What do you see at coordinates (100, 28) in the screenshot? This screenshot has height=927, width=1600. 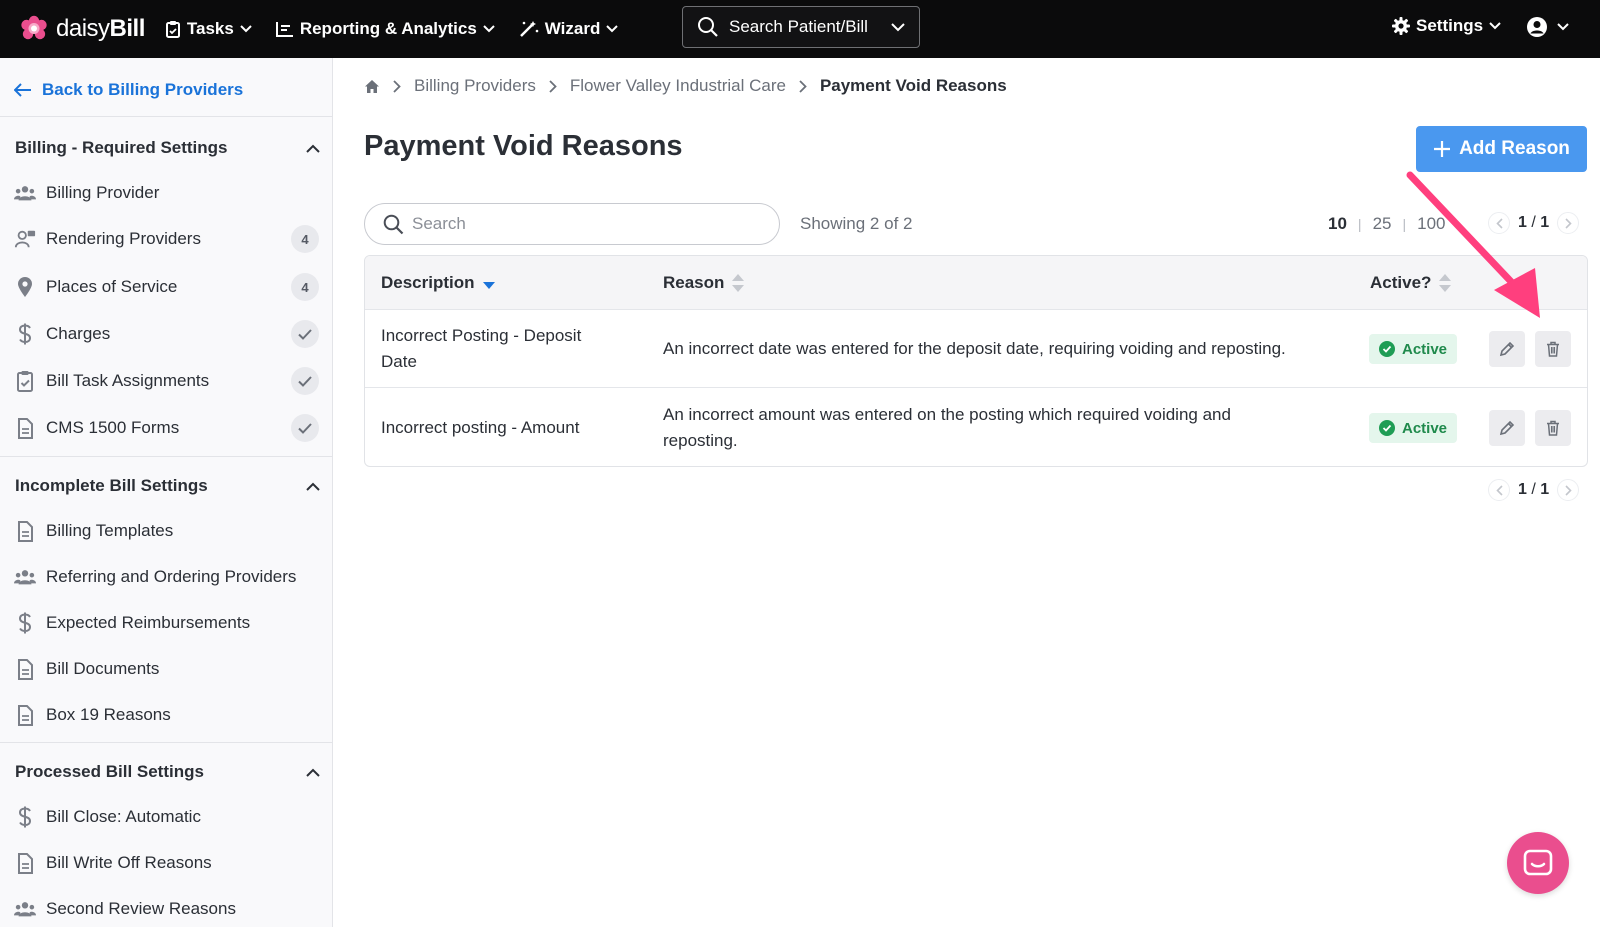 I see `brand-name: daisyBill` at bounding box center [100, 28].